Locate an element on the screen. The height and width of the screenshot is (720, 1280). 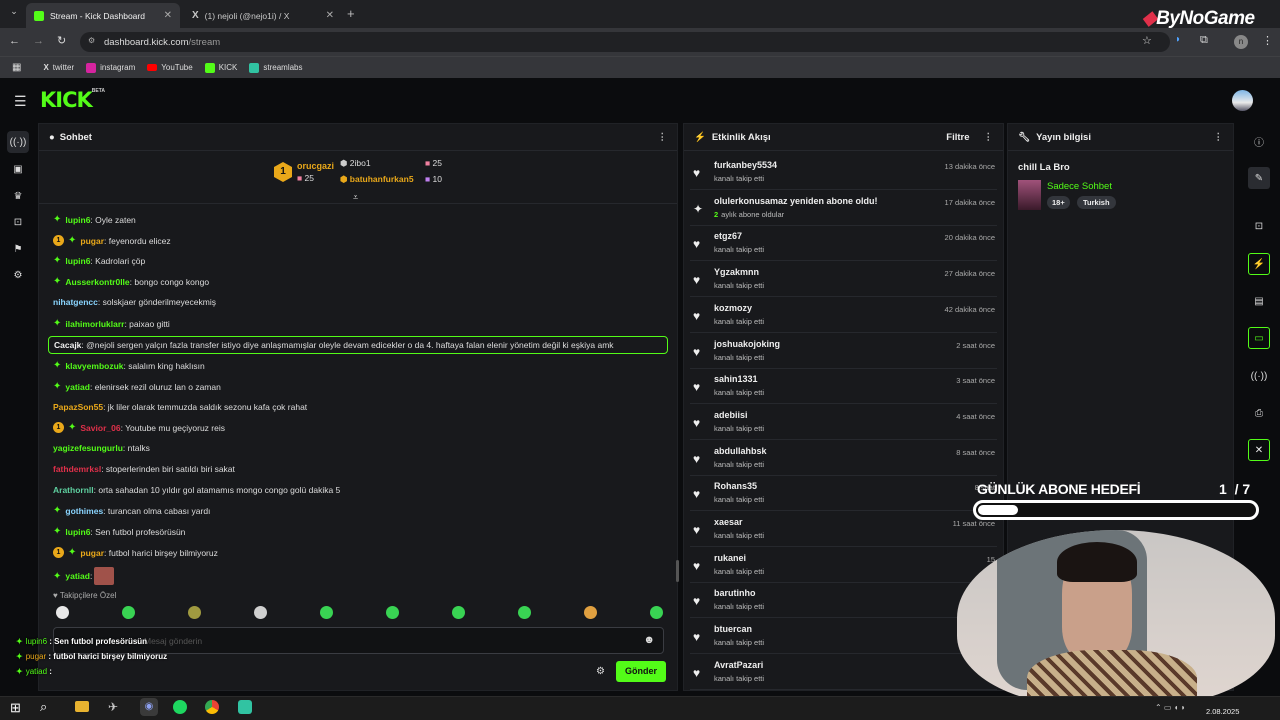
activity-event: ♥ xaesar kanalı takip etti 11 saat önce is located at coordinates (843, 529).